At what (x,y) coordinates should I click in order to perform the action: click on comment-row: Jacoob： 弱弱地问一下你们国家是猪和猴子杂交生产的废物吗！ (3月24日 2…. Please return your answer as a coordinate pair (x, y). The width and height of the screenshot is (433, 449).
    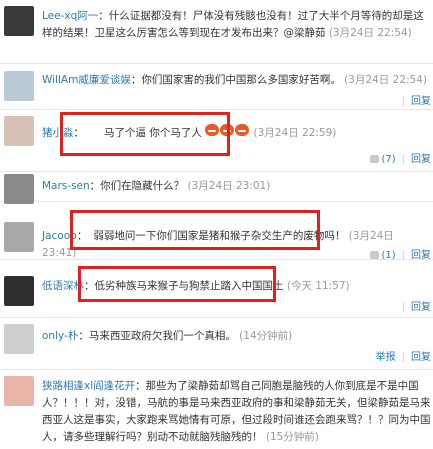
    Looking at the image, I should click on (216, 231).